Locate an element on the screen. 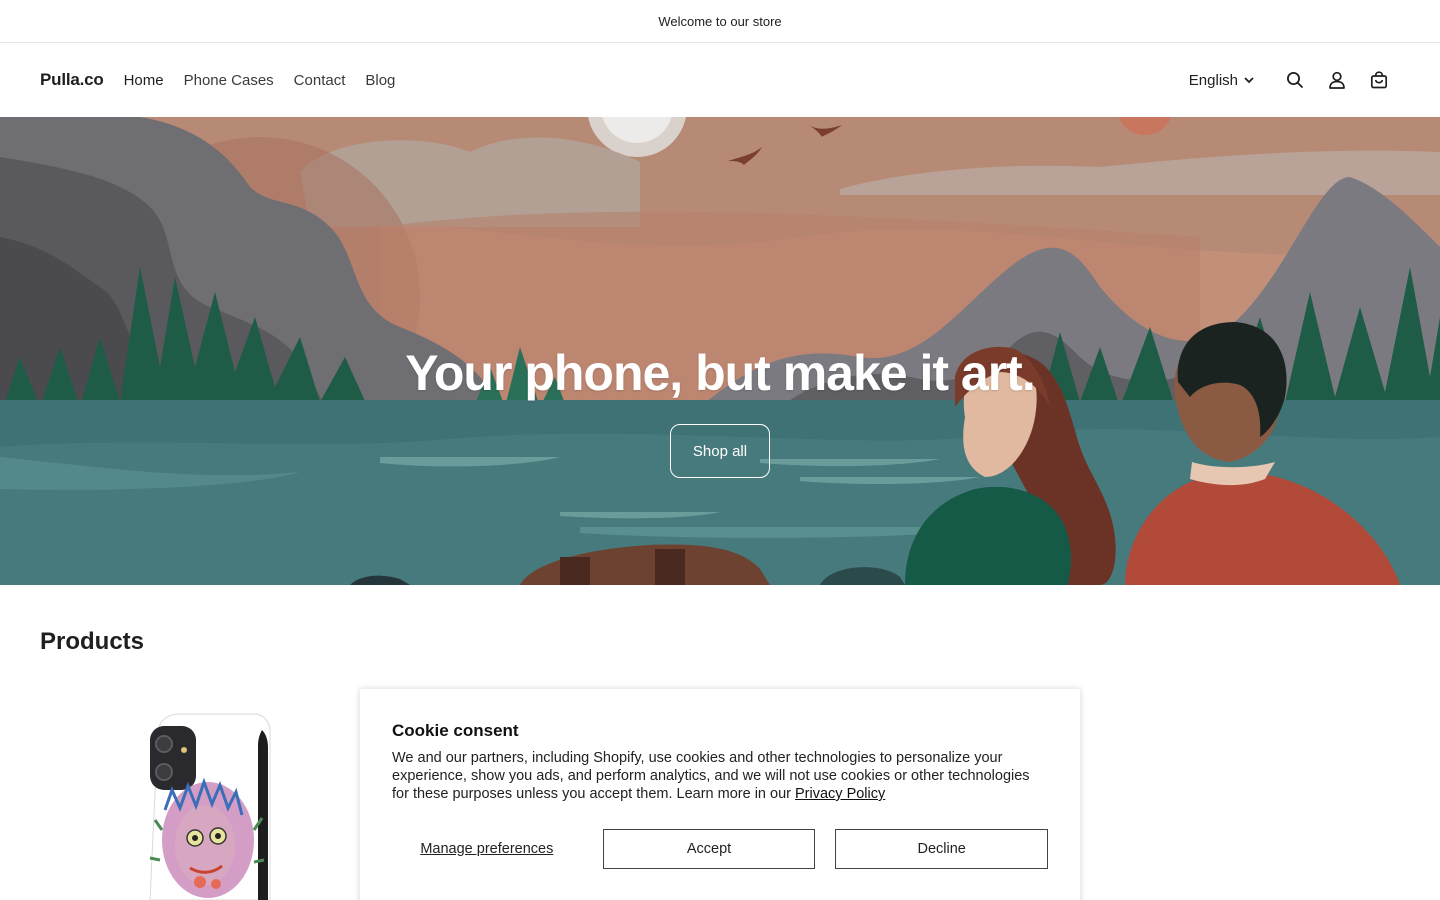 The width and height of the screenshot is (1440, 900). product-image is located at coordinates (210, 806).